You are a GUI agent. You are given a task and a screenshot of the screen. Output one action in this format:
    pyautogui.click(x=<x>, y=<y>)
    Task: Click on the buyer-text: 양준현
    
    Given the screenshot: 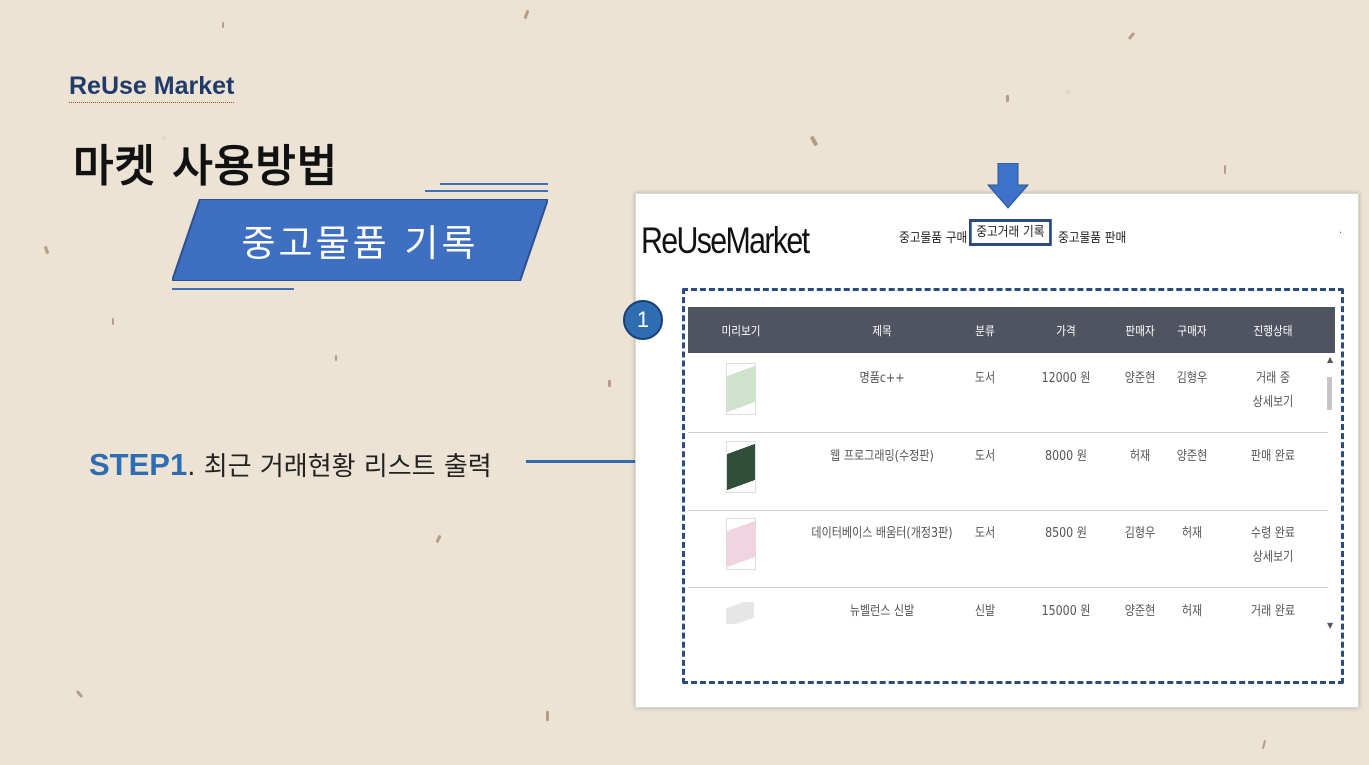 What is the action you would take?
    pyautogui.click(x=1192, y=456)
    